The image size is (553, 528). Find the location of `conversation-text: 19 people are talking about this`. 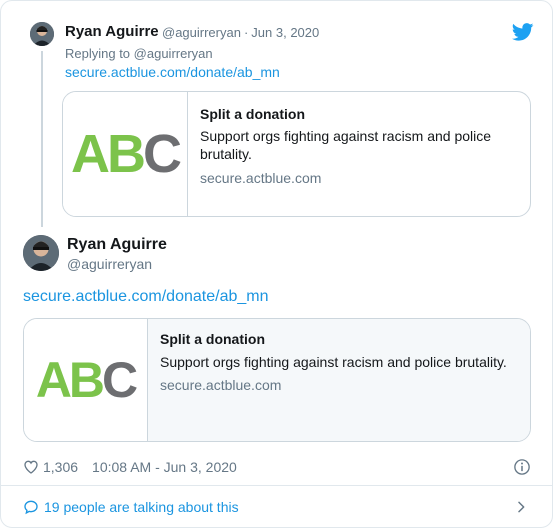

conversation-text: 19 people are talking about this is located at coordinates (141, 507).